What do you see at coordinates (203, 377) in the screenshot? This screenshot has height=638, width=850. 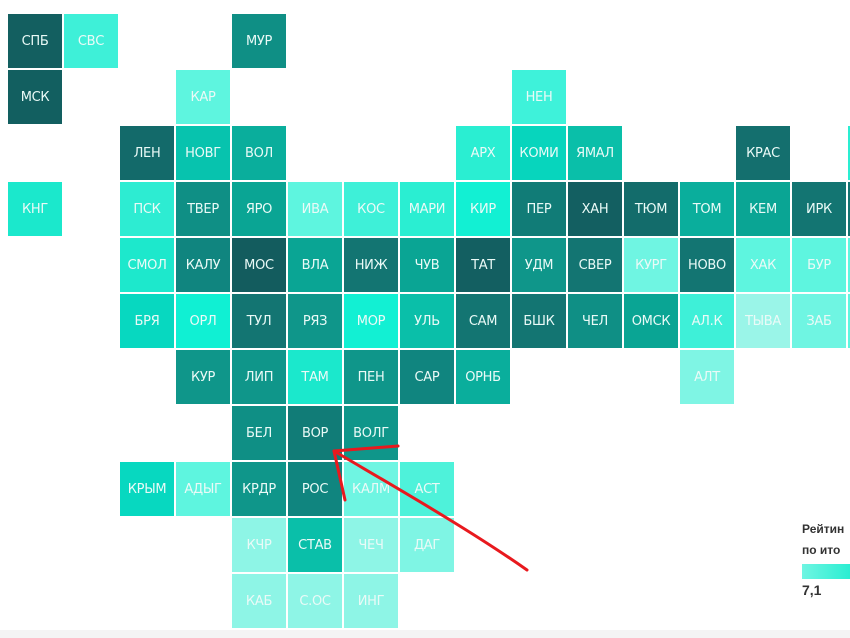 I see `region-tile: КУР` at bounding box center [203, 377].